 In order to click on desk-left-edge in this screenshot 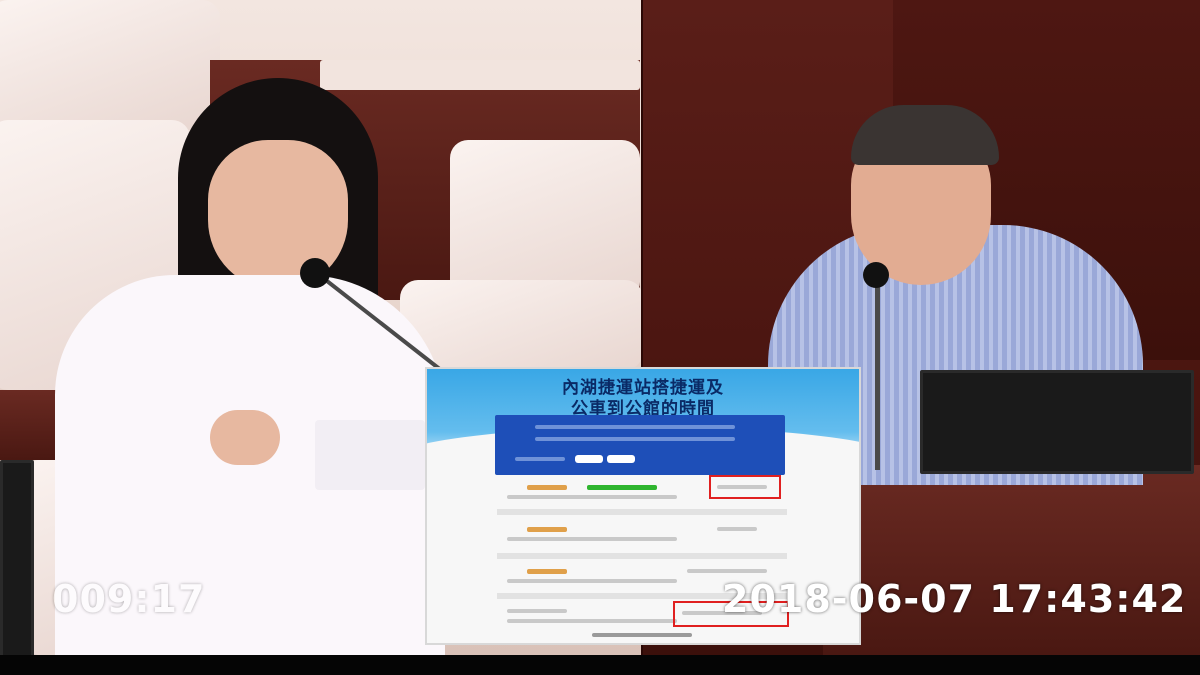, I will do `click(30, 425)`.